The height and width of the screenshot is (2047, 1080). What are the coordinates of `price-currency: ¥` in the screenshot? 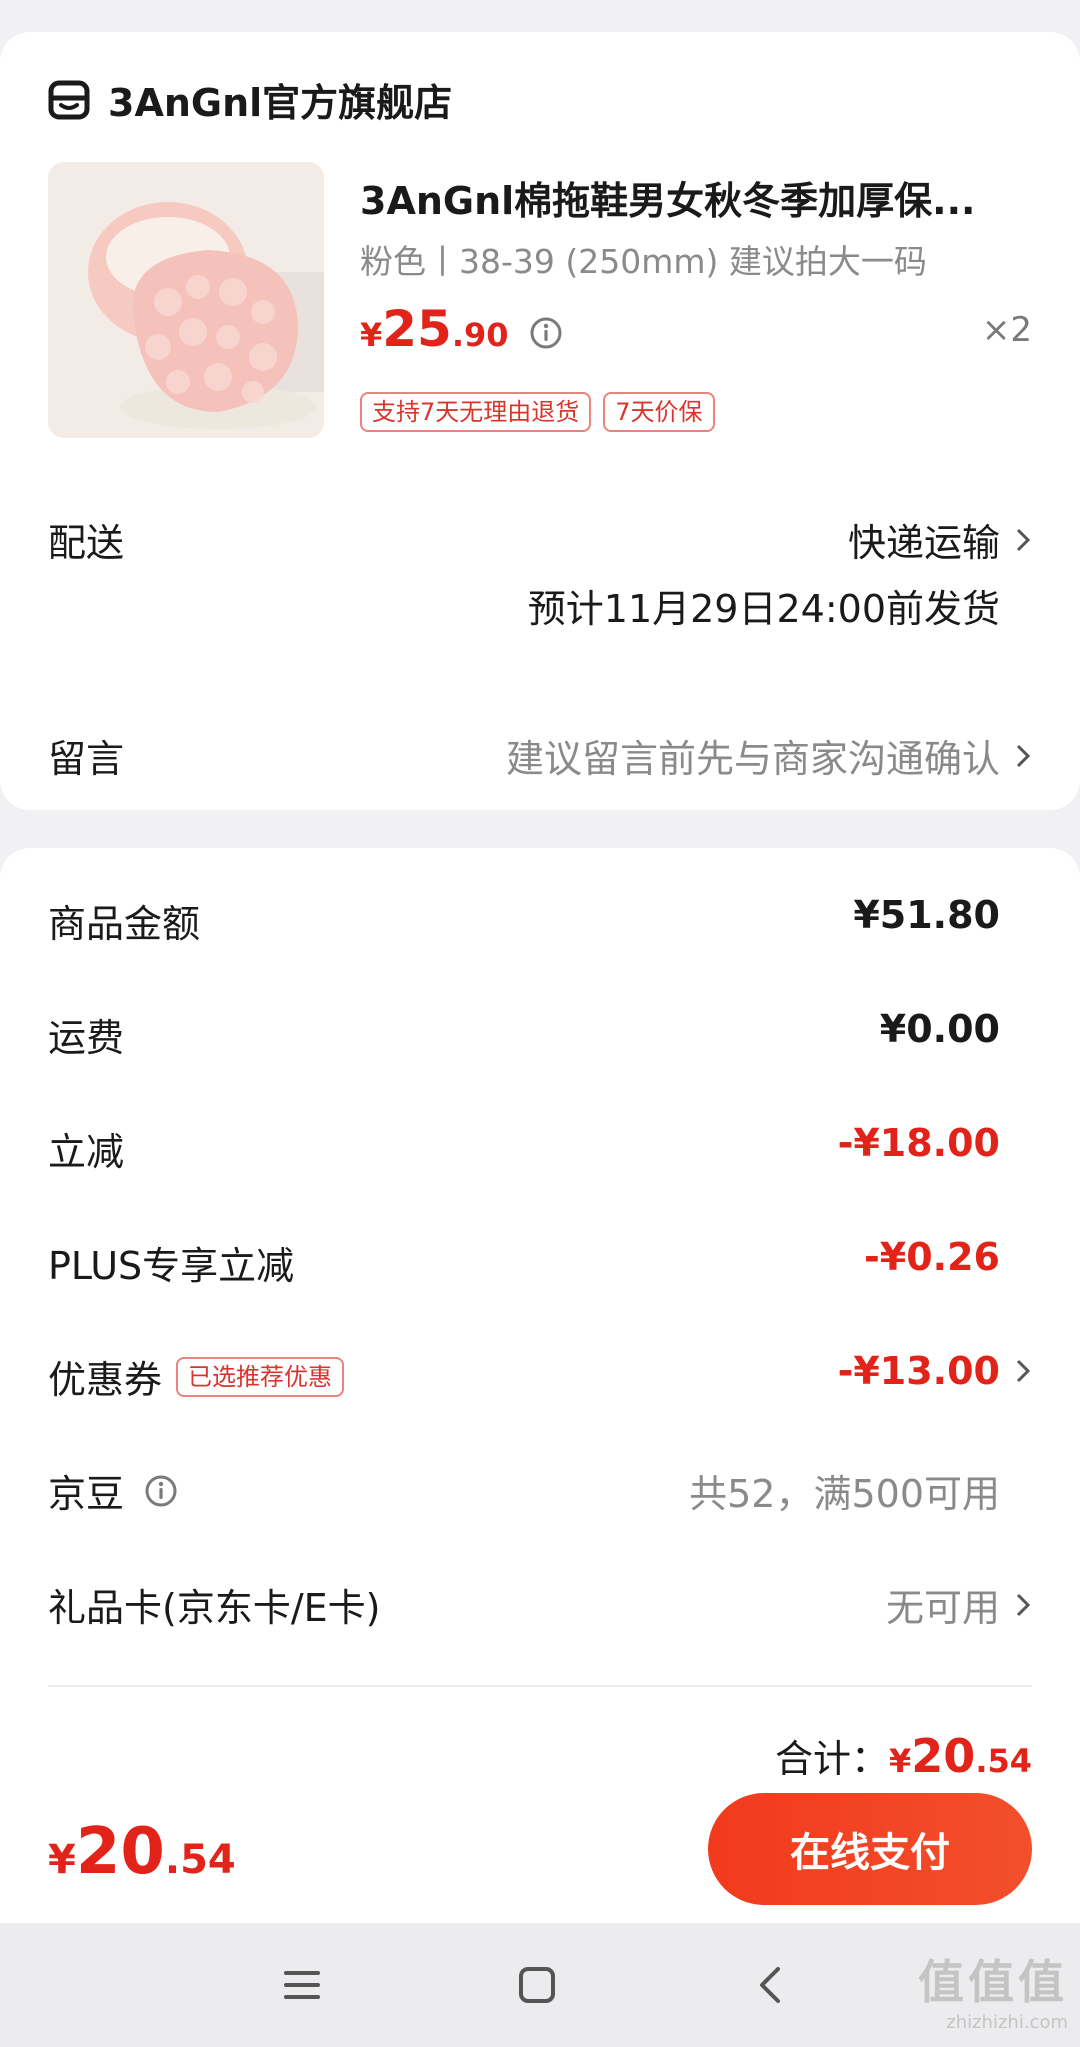 It's located at (371, 335).